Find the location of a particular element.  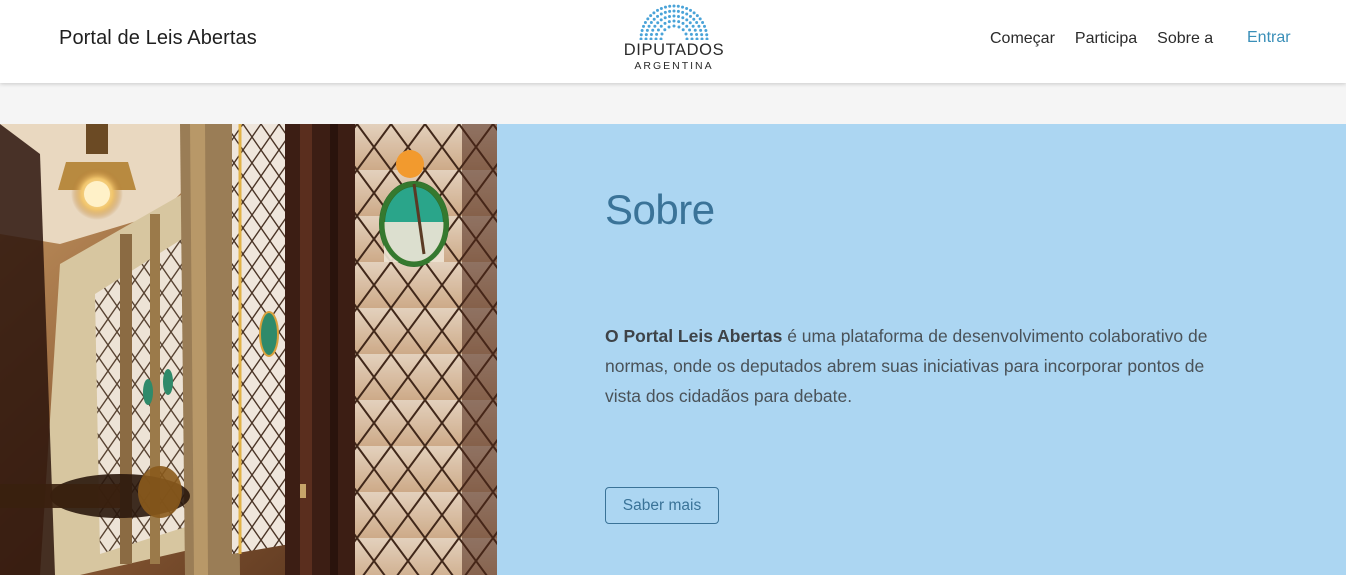

nav-link-sobre: Sobre a is located at coordinates (1185, 39).